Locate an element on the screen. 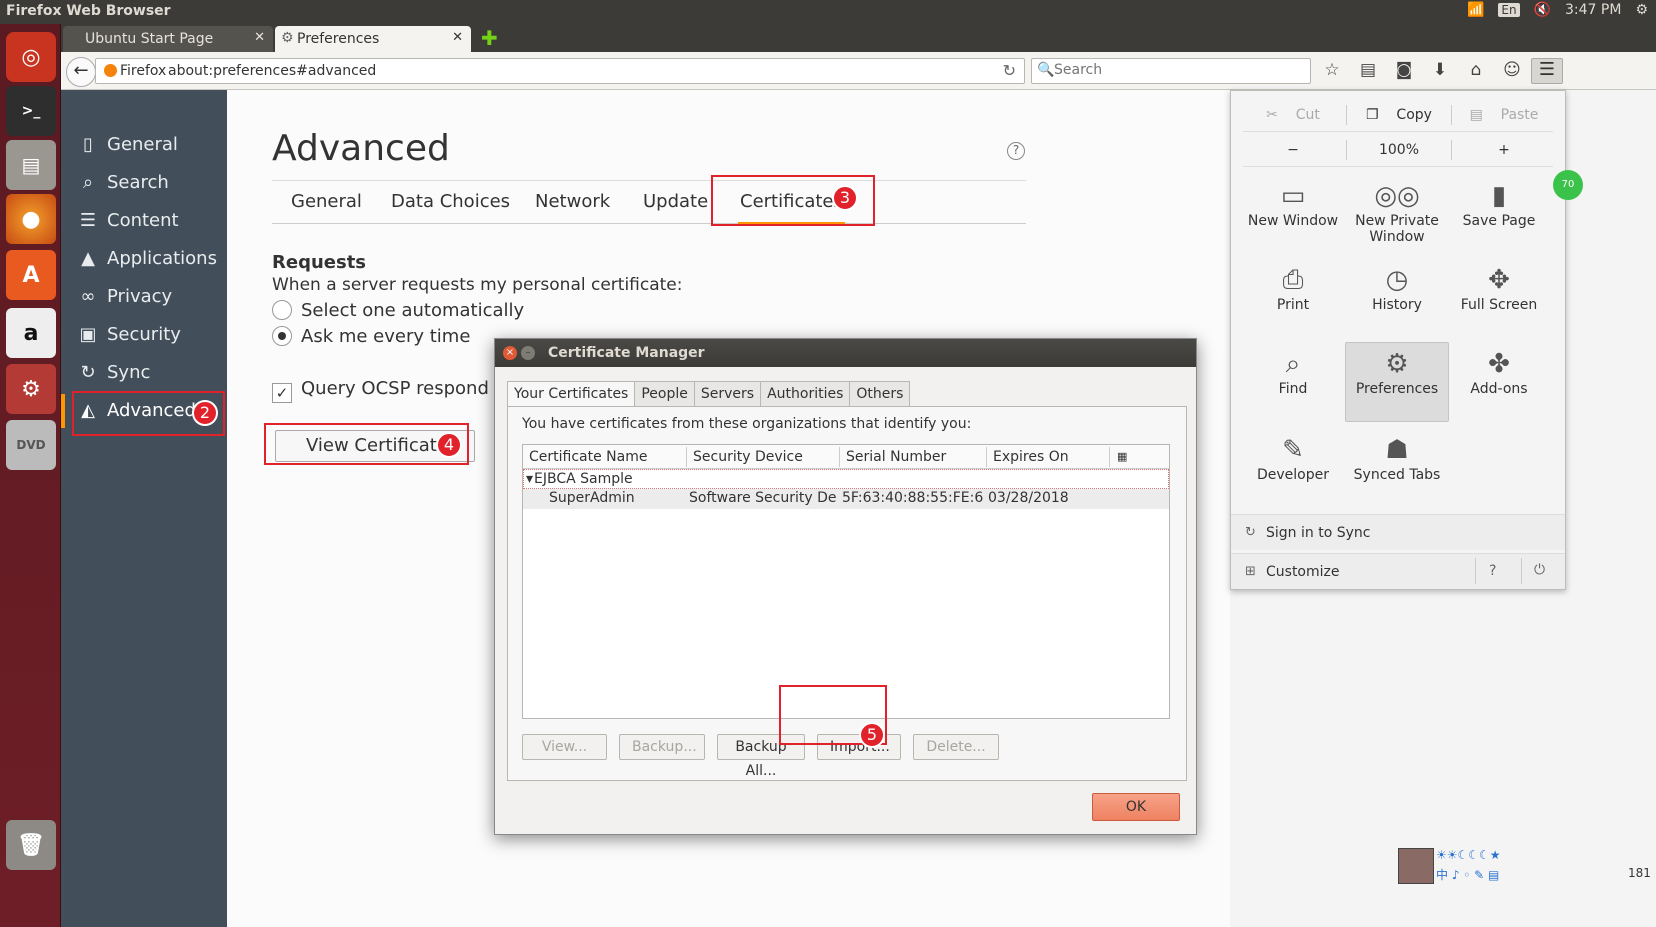 The width and height of the screenshot is (1656, 927). tab-update: Update is located at coordinates (675, 201).